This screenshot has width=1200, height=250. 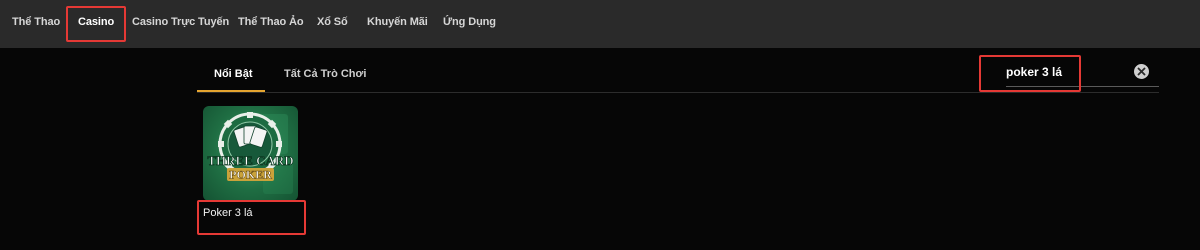 What do you see at coordinates (325, 76) in the screenshot?
I see `tab-tat-ca-tro-choi: Tất Cả Trò Chơi` at bounding box center [325, 76].